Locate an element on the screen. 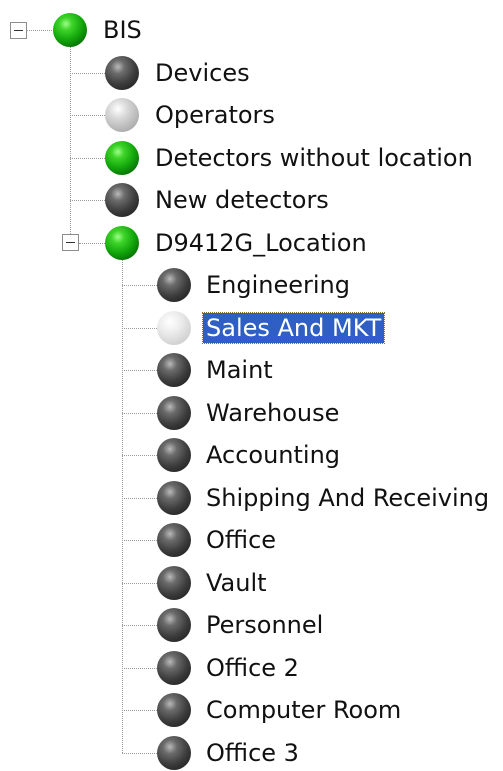 This screenshot has height=771, width=503. root-collapse-toggle is located at coordinates (18, 30).